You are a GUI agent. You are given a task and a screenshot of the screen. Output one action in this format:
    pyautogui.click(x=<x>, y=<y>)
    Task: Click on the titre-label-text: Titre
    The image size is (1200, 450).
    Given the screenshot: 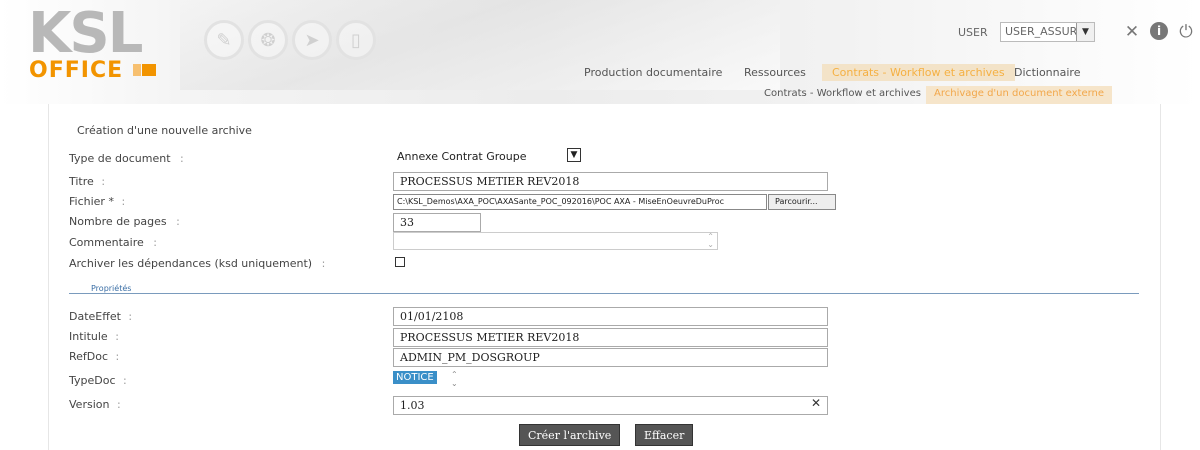 What is the action you would take?
    pyautogui.click(x=81, y=181)
    